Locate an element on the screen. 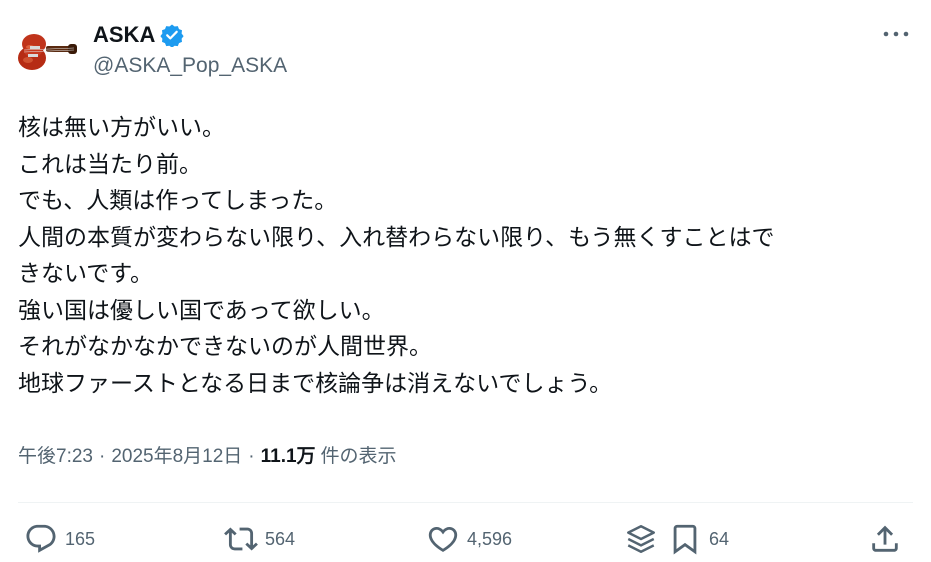 Image resolution: width=931 pixels, height=562 pixels. post-meta: 午後7:23 · 2025年8月12日 · 11.1万 件の表示 is located at coordinates (207, 454).